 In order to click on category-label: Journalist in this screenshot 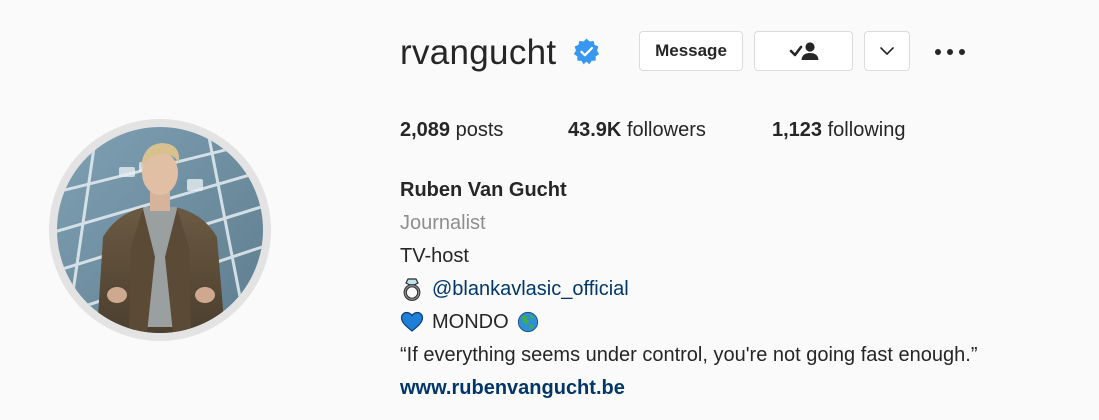, I will do `click(443, 223)`.